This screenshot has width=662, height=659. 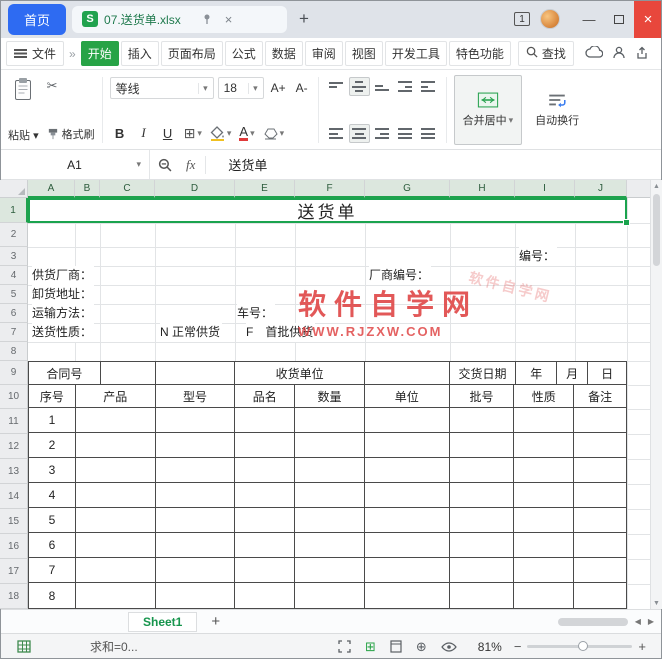 What do you see at coordinates (405, 86) in the screenshot?
I see `decrease-indent-button` at bounding box center [405, 86].